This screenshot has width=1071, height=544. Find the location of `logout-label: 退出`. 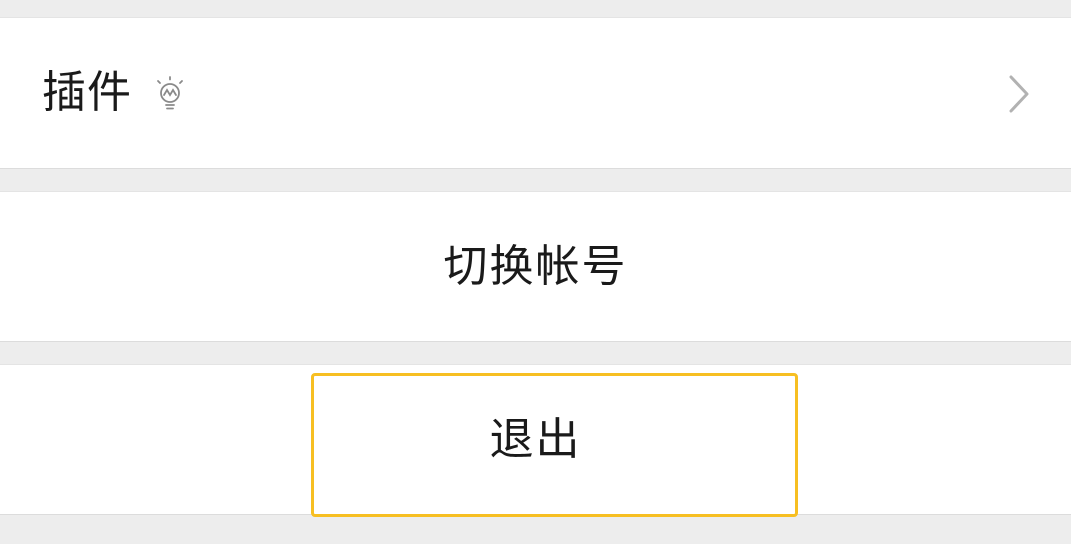

logout-label: 退出 is located at coordinates (535, 439).